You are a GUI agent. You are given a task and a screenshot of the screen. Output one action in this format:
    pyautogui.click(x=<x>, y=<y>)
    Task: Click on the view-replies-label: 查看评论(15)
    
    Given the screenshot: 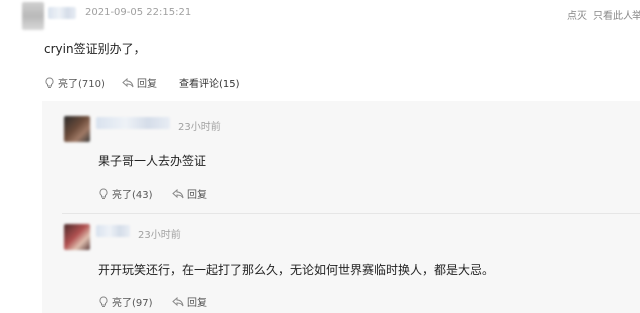 What is the action you would take?
    pyautogui.click(x=209, y=84)
    